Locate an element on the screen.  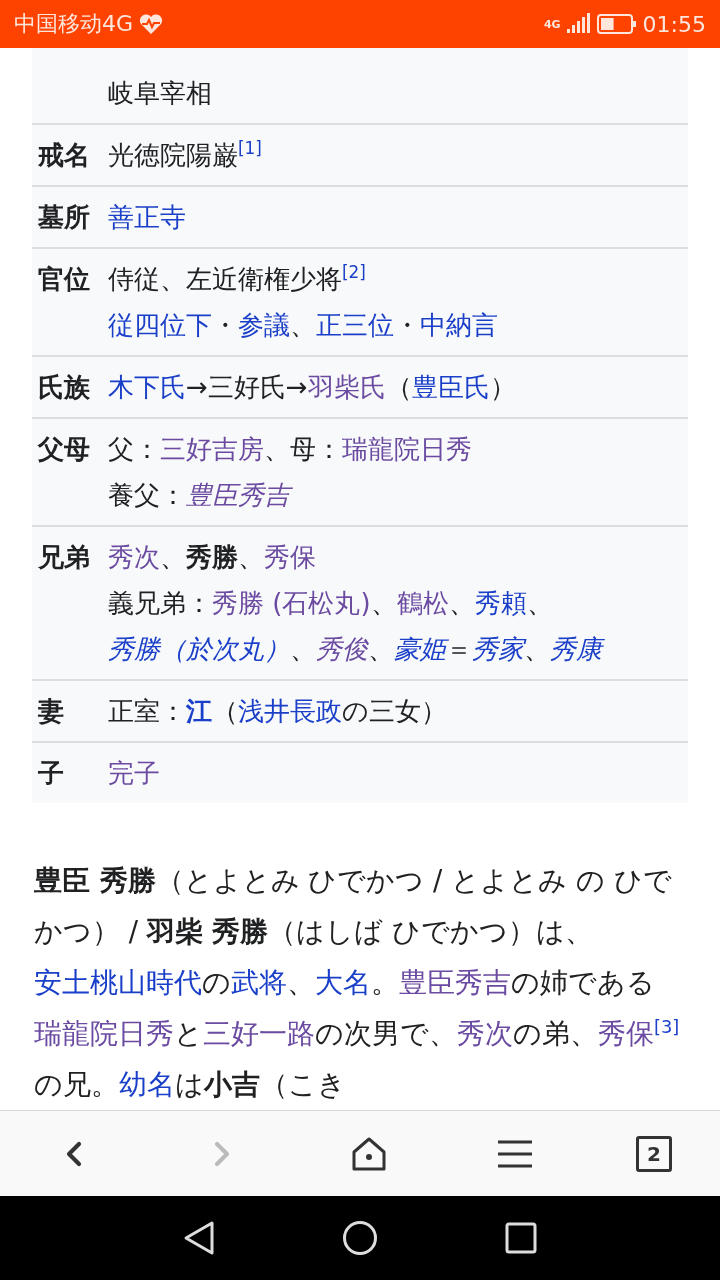
link: 参議 is located at coordinates (264, 325).